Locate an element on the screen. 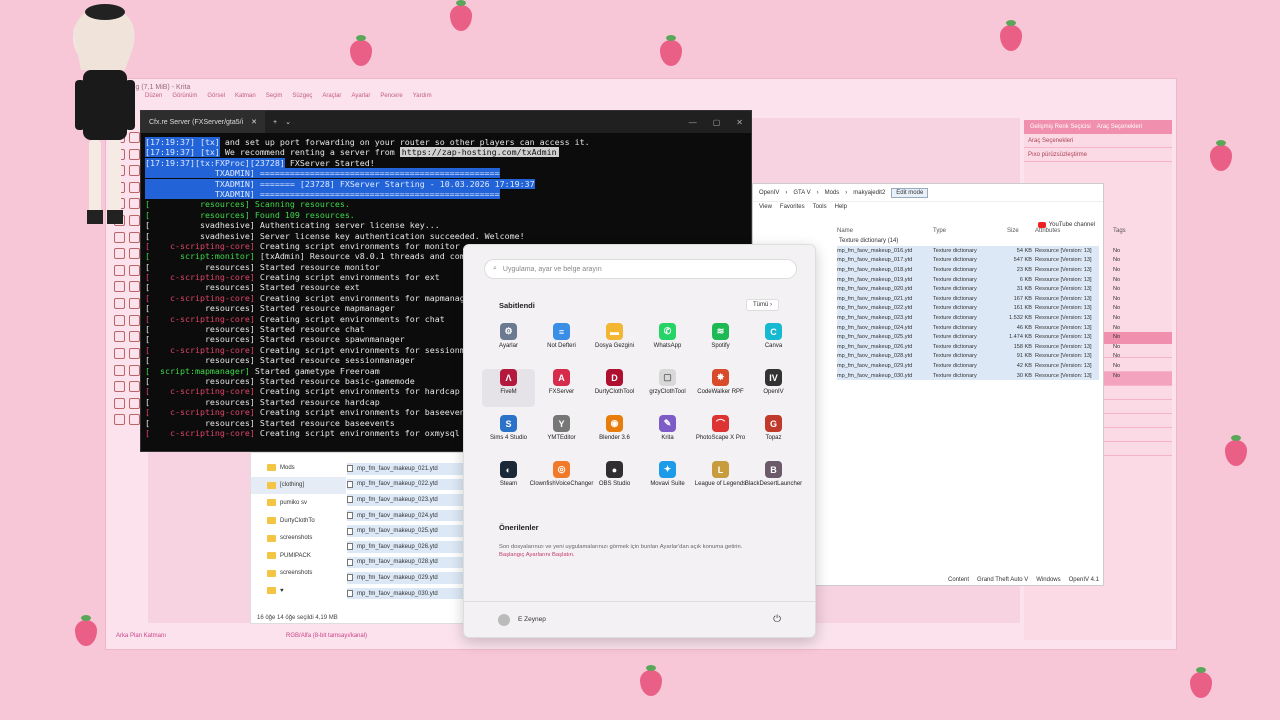 This screenshot has height=720, width=1280. close-icon: ✕ is located at coordinates (254, 122).